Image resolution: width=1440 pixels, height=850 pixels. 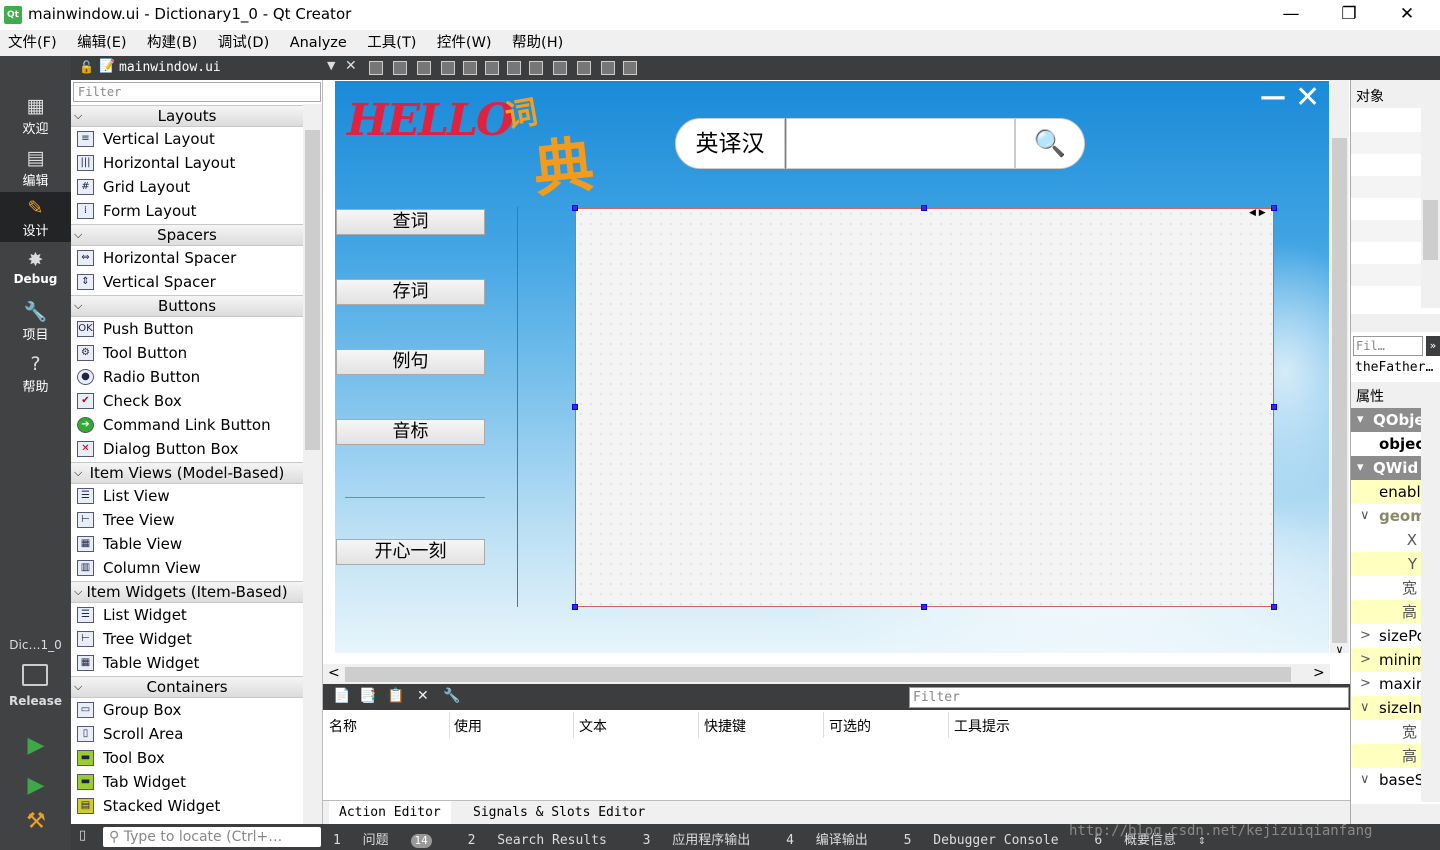 What do you see at coordinates (536, 68) in the screenshot?
I see `layout-splitter-v-tool` at bounding box center [536, 68].